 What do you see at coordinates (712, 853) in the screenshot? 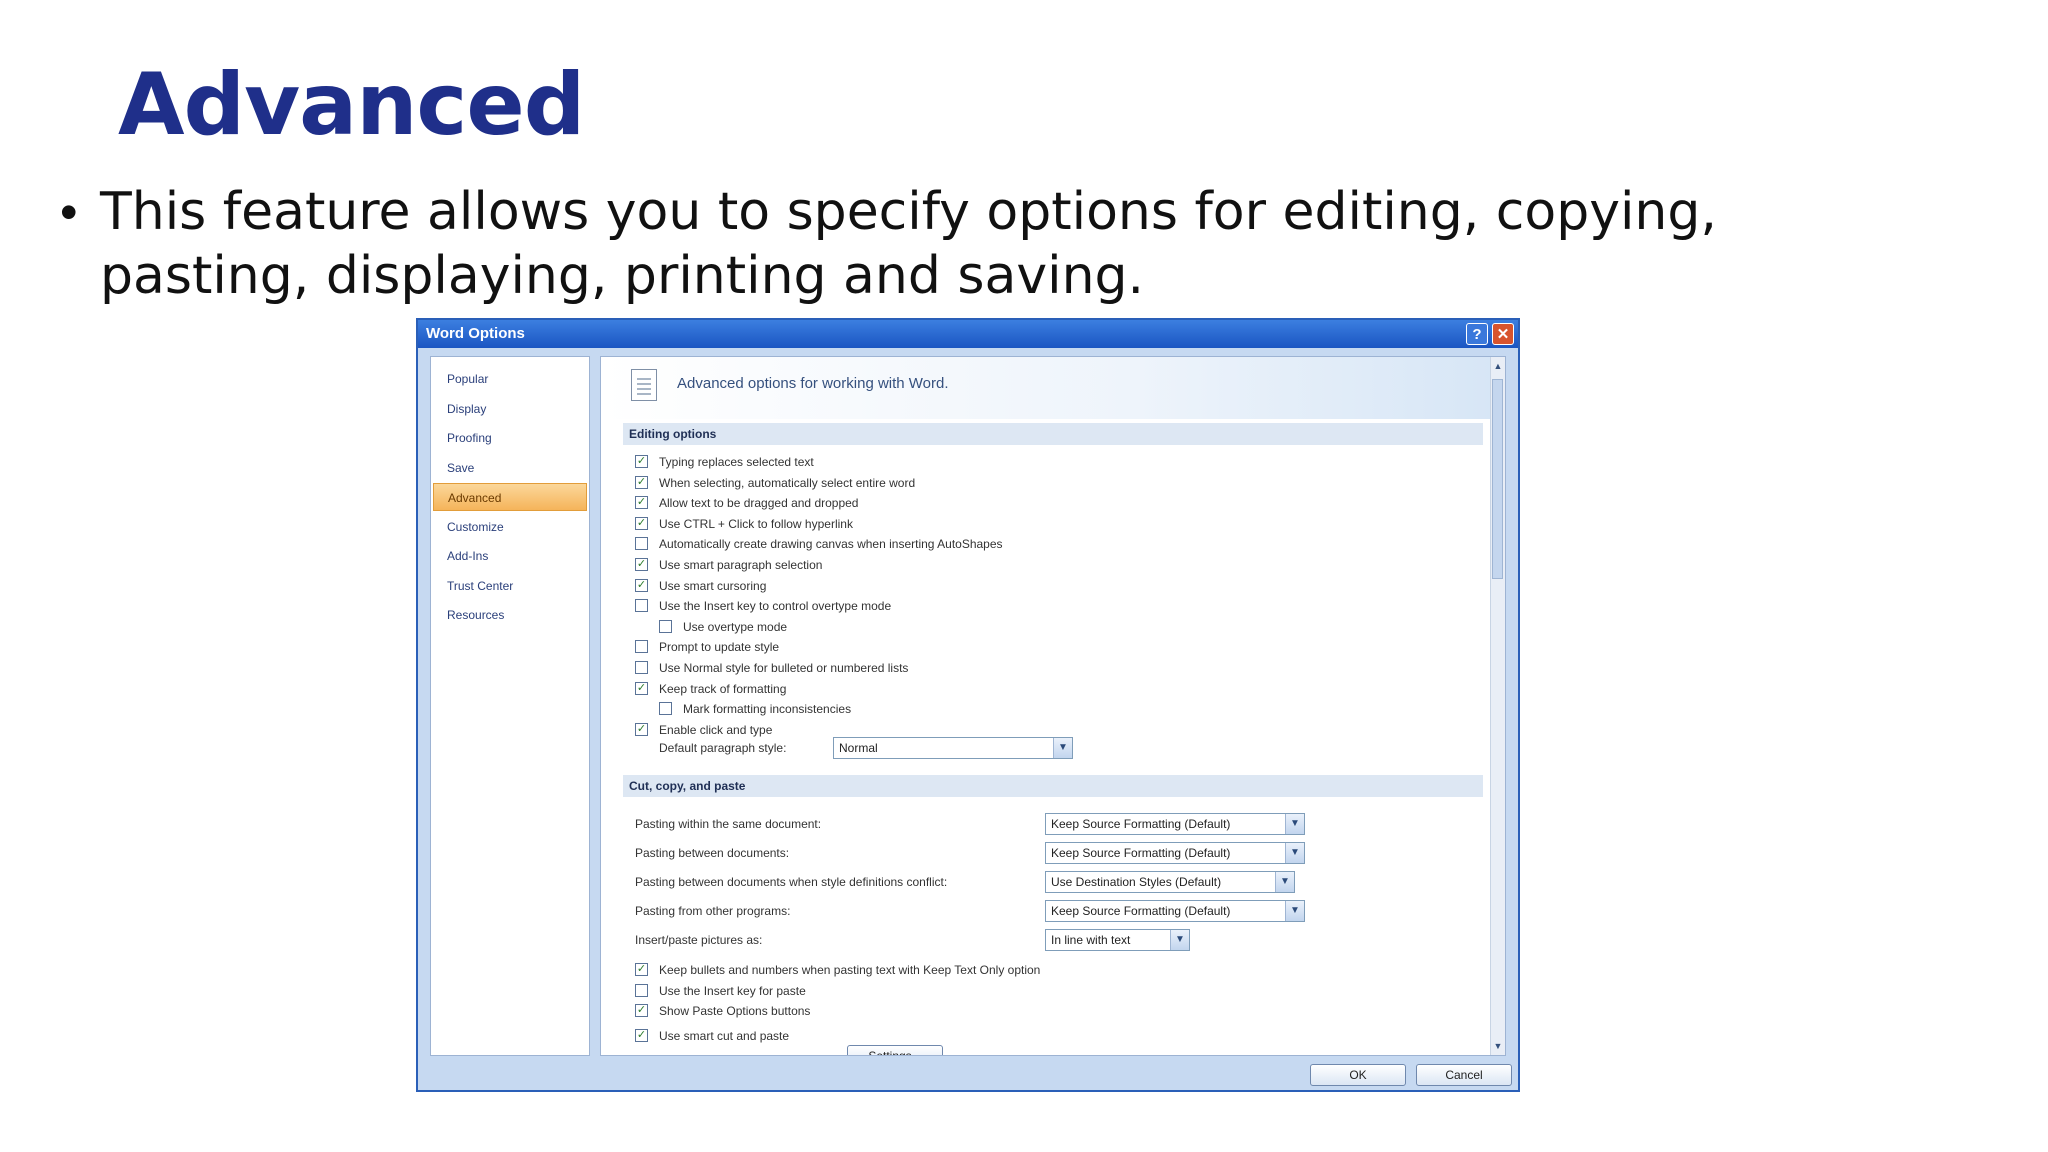
I see `paste-row-label: Pasting between documents:` at bounding box center [712, 853].